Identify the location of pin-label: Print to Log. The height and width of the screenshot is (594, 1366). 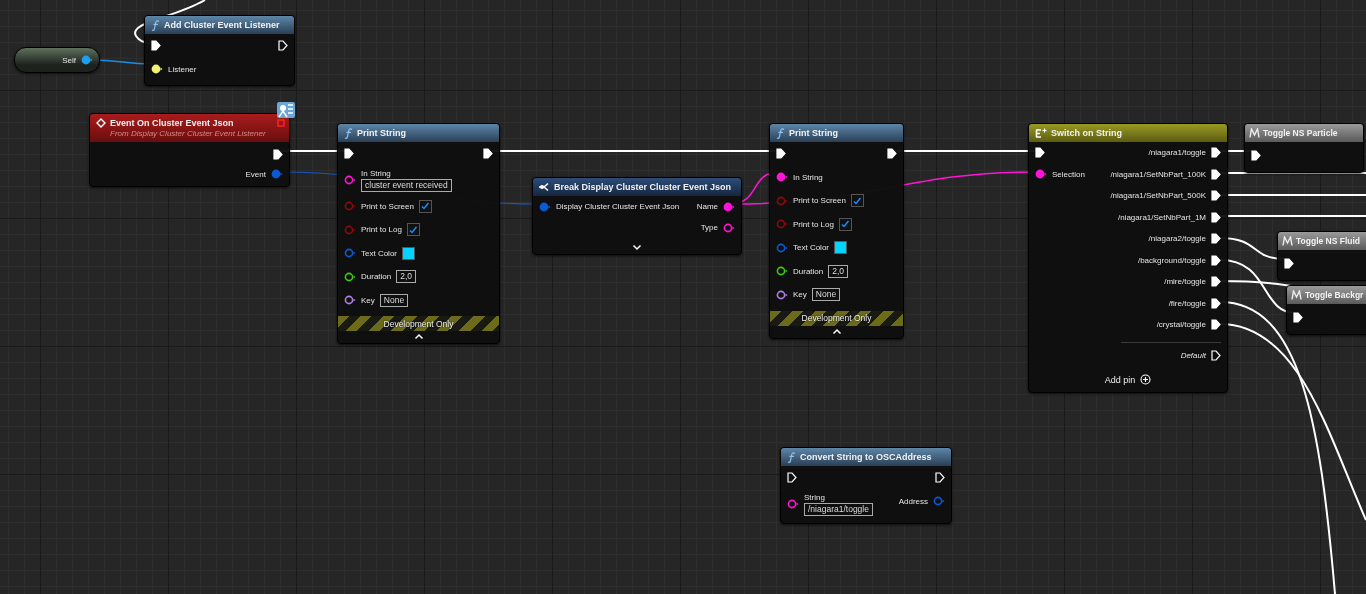
(813, 224).